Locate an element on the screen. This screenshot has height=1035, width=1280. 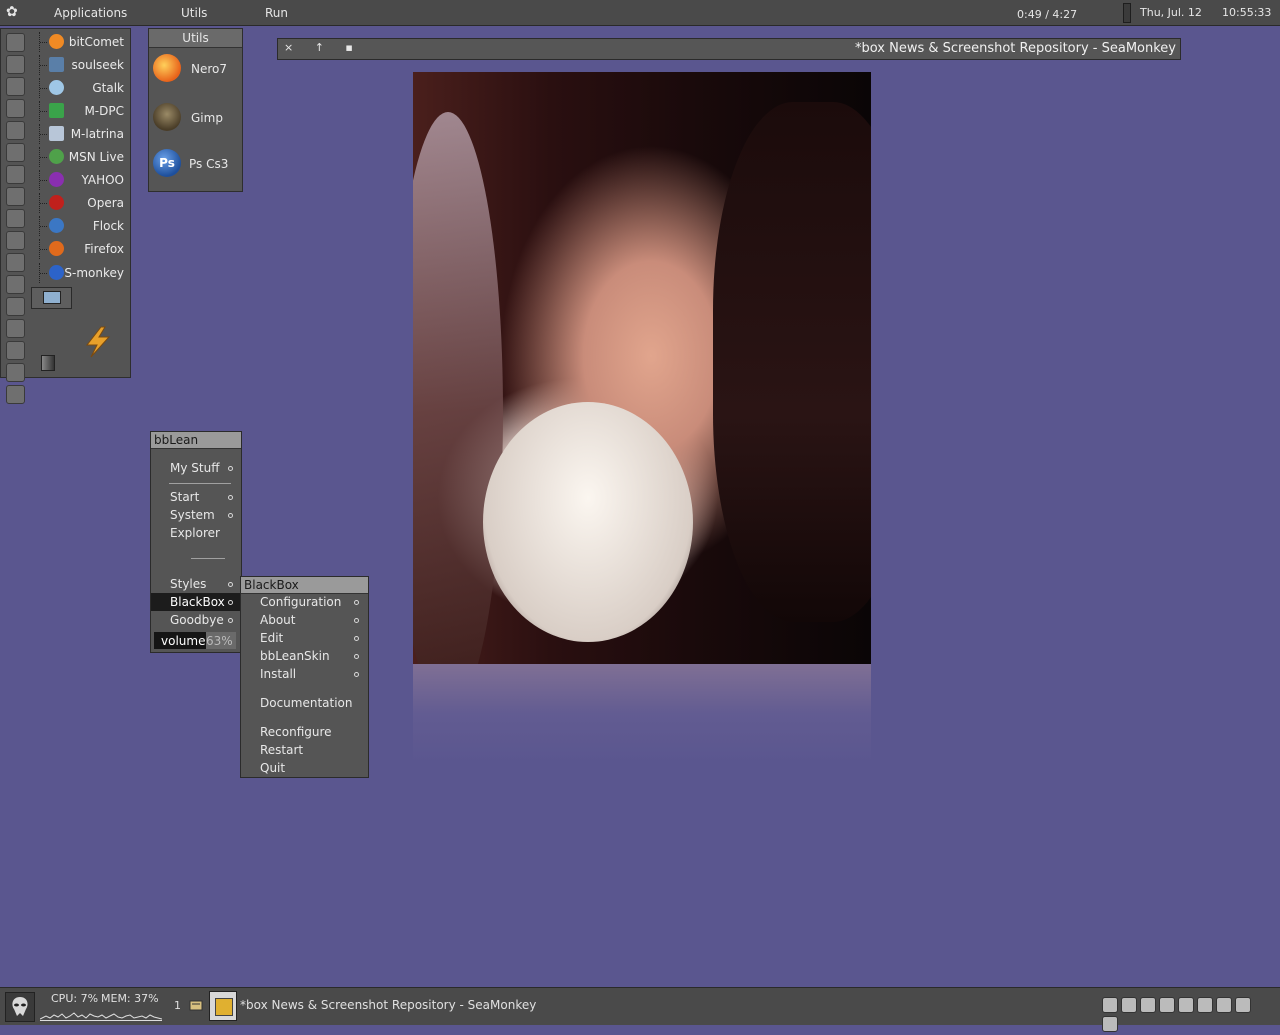
msn-icon is located at coordinates (56, 156).